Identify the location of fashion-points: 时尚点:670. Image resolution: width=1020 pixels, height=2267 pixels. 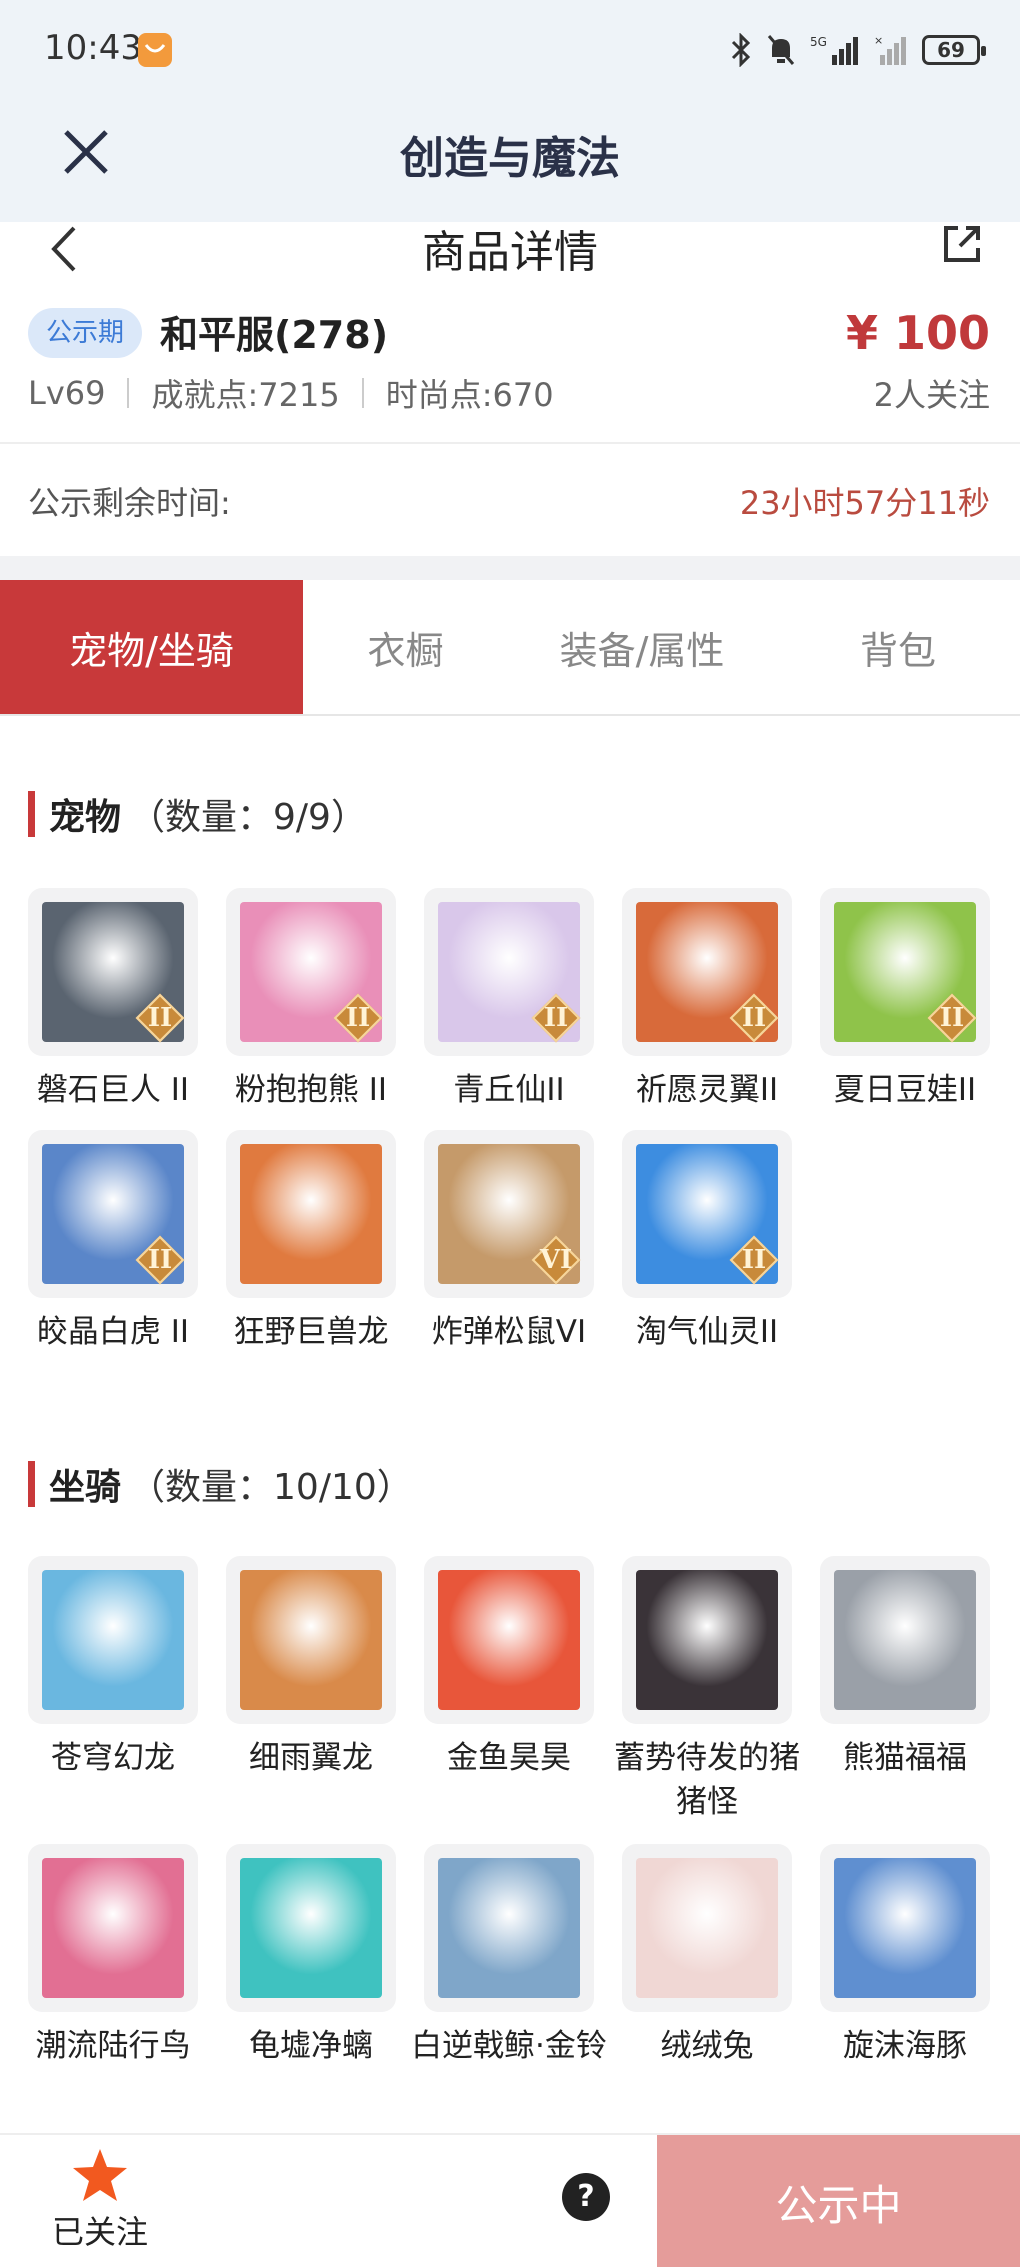
(469, 395).